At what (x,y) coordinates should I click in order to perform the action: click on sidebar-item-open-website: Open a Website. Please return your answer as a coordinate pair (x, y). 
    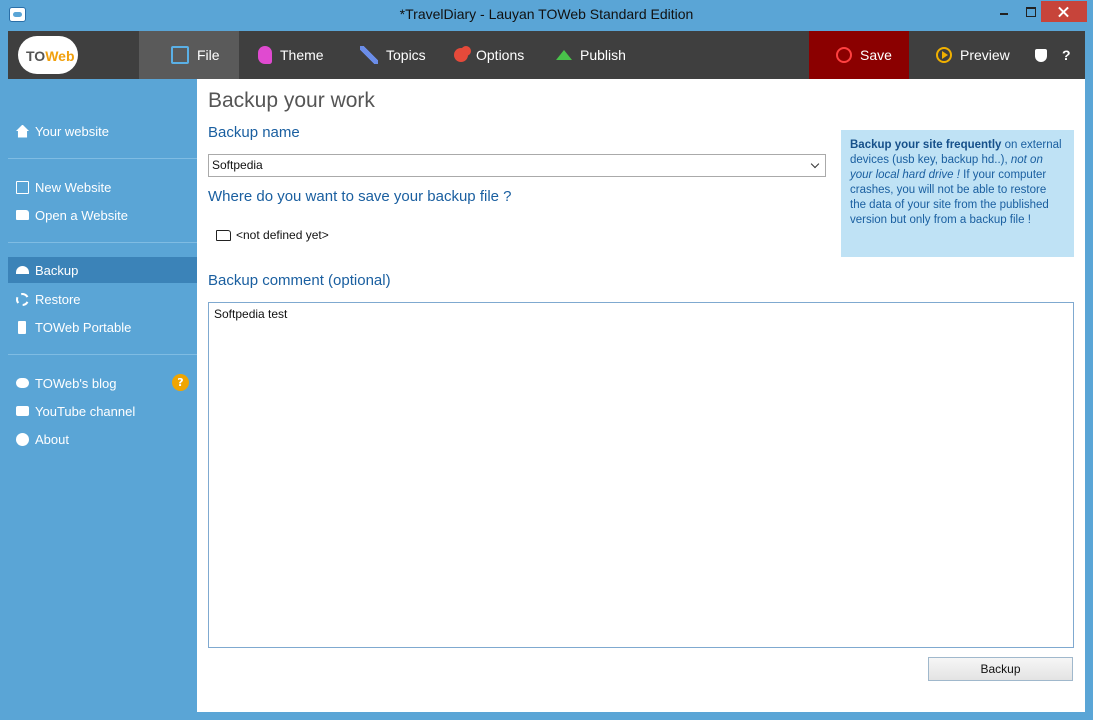
    Looking at the image, I should click on (102, 215).